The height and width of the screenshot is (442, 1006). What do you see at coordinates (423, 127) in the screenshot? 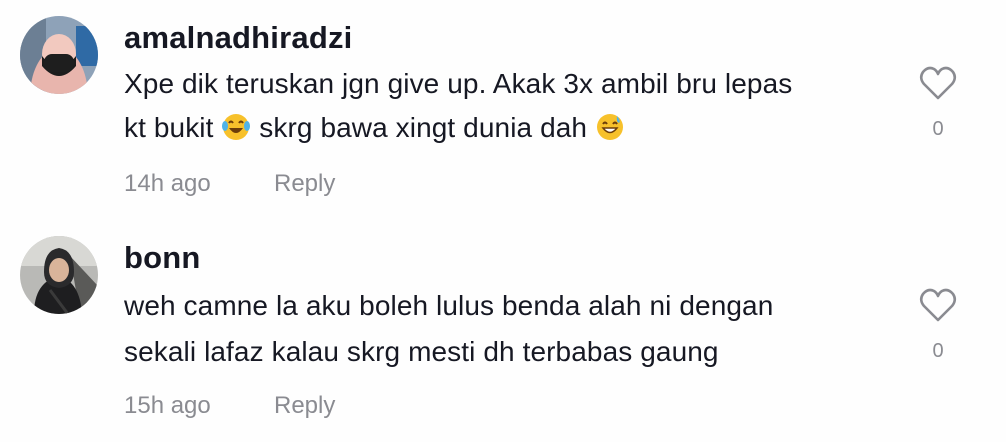
I see `comment-text-segment: skrg bawa xingt dunia dah` at bounding box center [423, 127].